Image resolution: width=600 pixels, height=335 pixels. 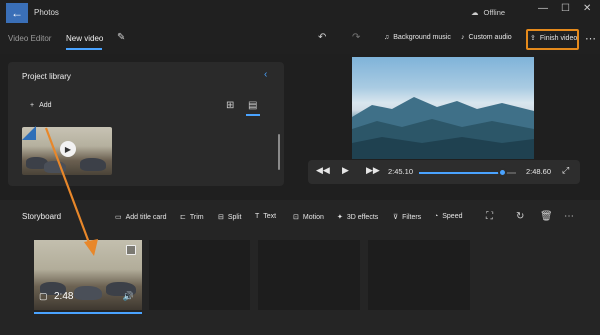 I want to click on drag-annotation-arrow, so click(x=71, y=191).